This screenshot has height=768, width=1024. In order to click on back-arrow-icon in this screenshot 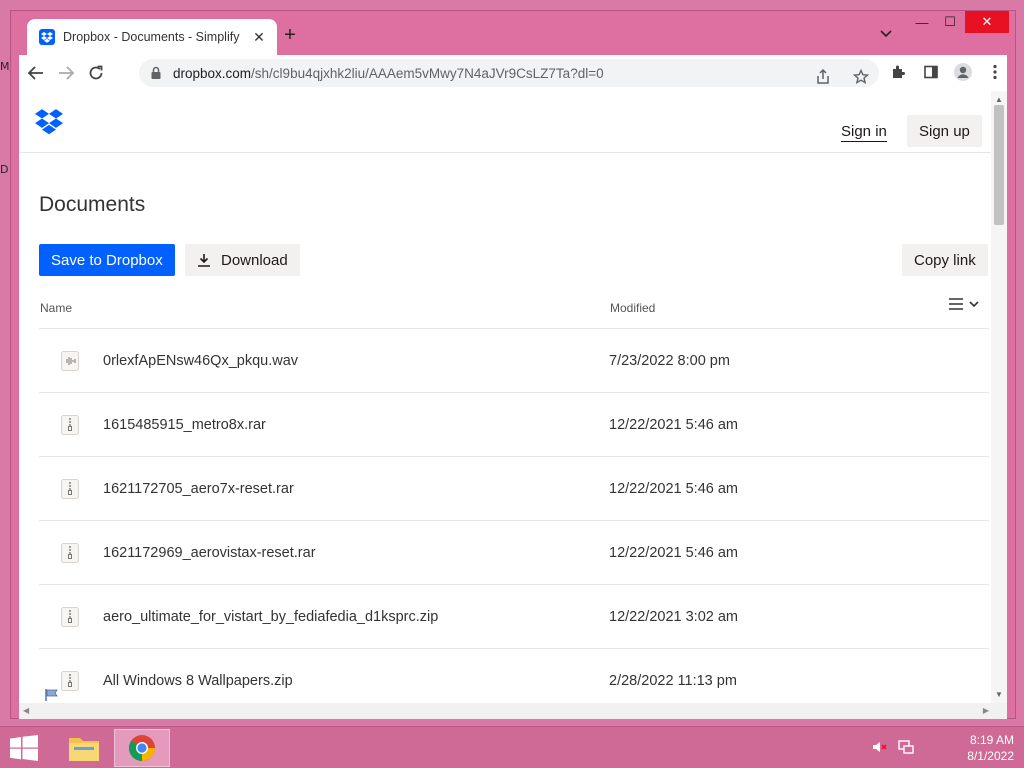, I will do `click(36, 73)`.